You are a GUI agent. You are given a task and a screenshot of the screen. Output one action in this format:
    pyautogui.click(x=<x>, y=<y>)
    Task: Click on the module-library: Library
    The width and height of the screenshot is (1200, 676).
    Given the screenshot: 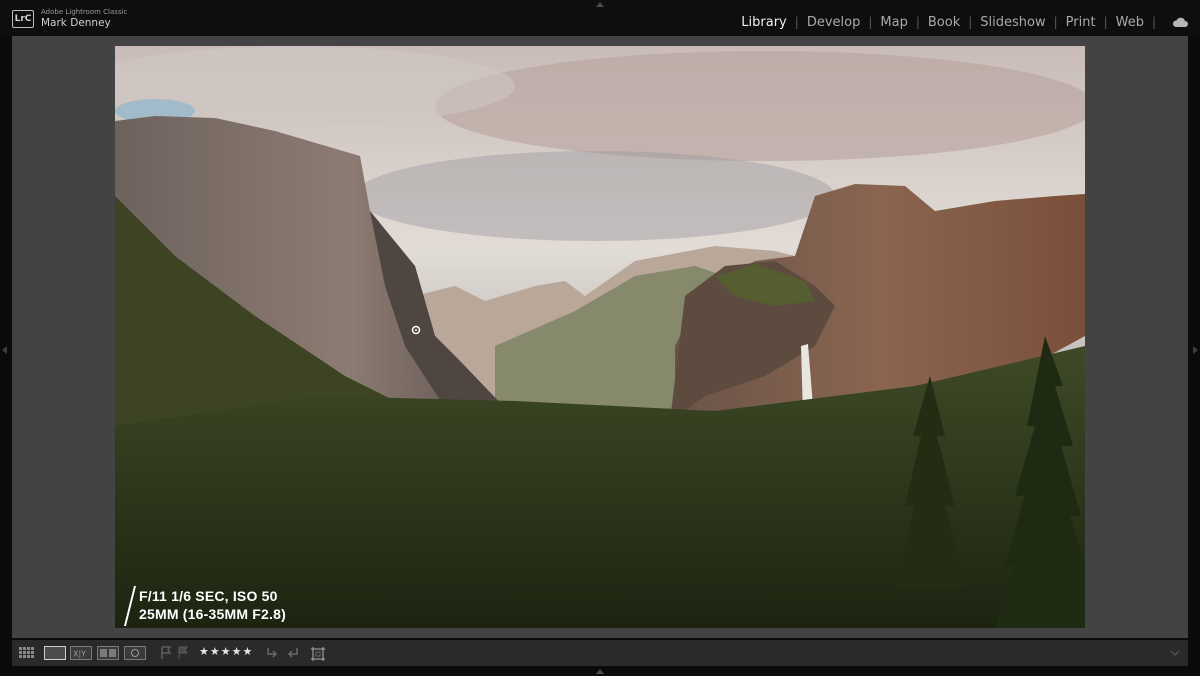 What is the action you would take?
    pyautogui.click(x=763, y=22)
    